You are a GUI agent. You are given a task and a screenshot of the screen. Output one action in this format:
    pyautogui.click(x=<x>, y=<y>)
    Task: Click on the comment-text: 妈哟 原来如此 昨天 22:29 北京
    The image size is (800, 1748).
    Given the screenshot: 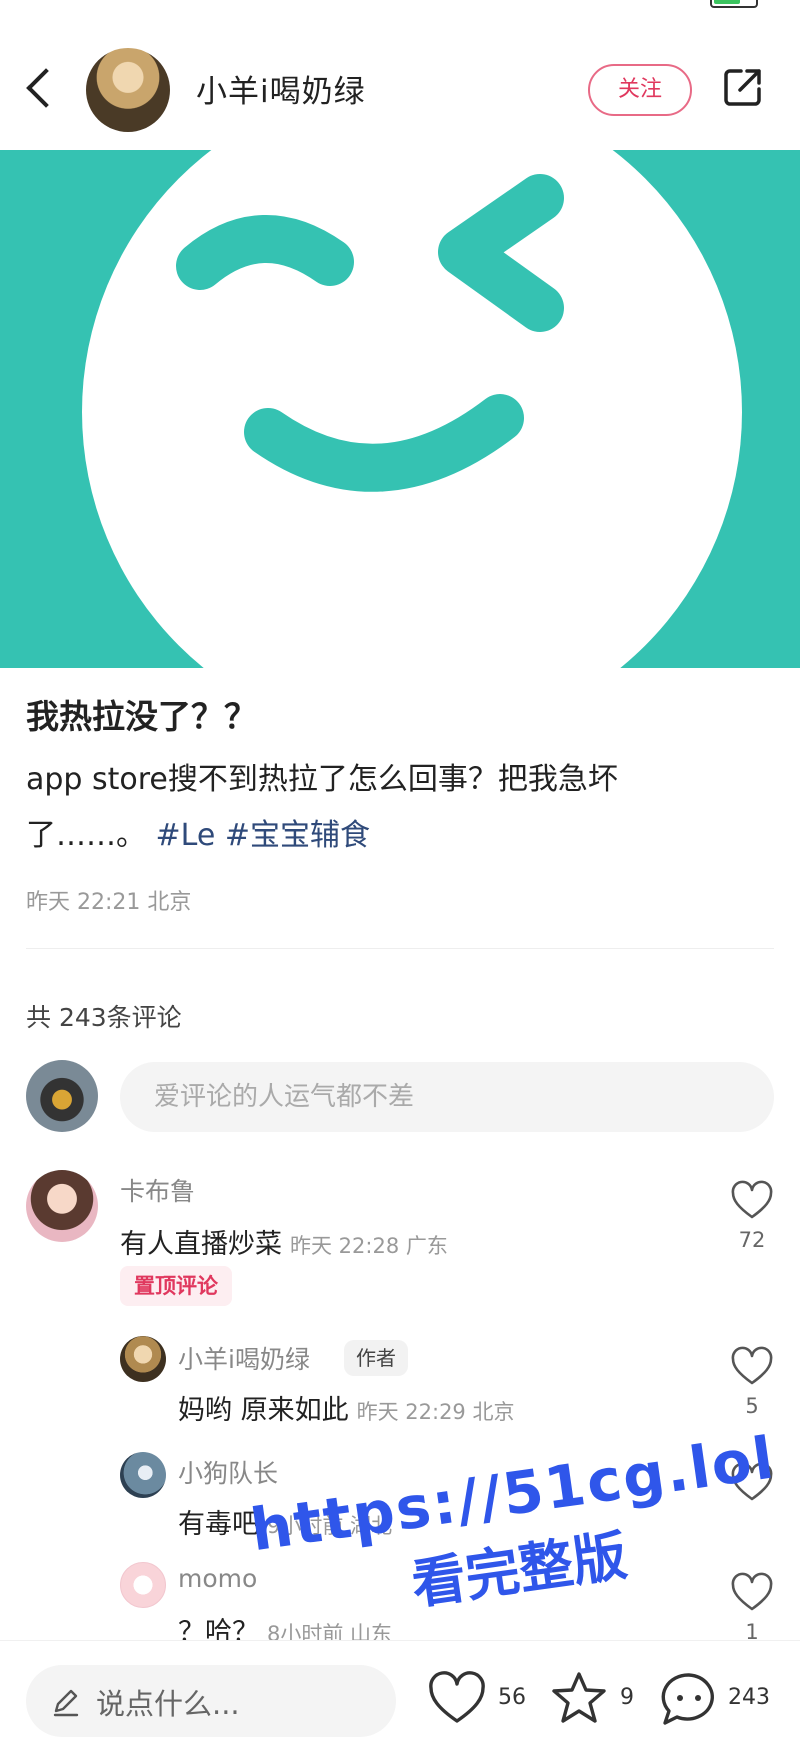 What is the action you would take?
    pyautogui.click(x=346, y=1407)
    